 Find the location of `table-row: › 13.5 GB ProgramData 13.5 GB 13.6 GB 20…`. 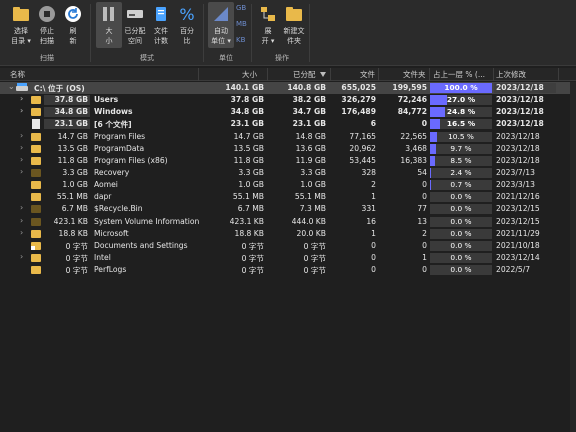

table-row: › 13.5 GB ProgramData 13.5 GB 13.6 GB 20… is located at coordinates (288, 149).